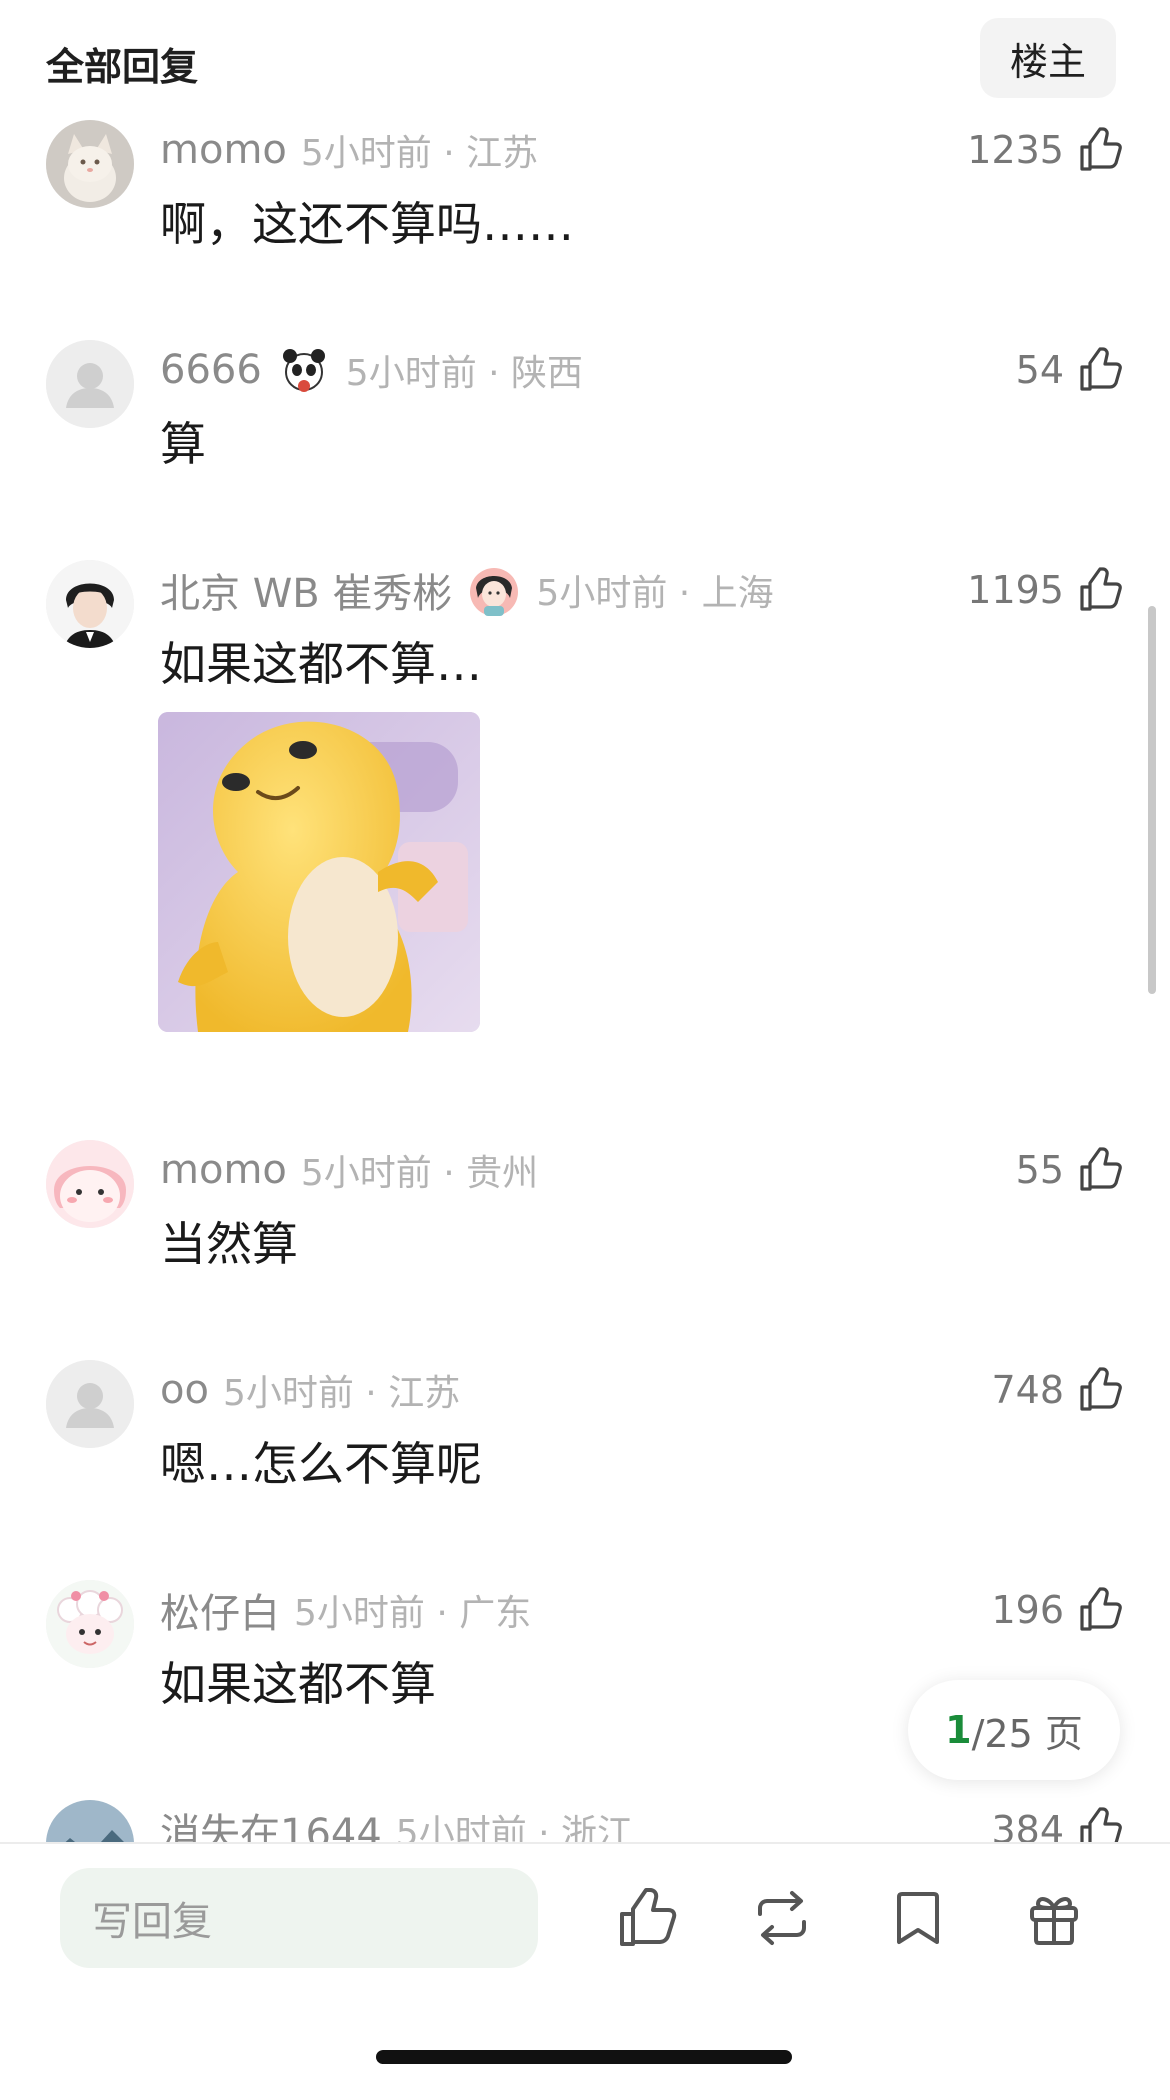 Image resolution: width=1170 pixels, height=2100 pixels. What do you see at coordinates (298, 1684) in the screenshot?
I see `comment-text: 如果这都不算` at bounding box center [298, 1684].